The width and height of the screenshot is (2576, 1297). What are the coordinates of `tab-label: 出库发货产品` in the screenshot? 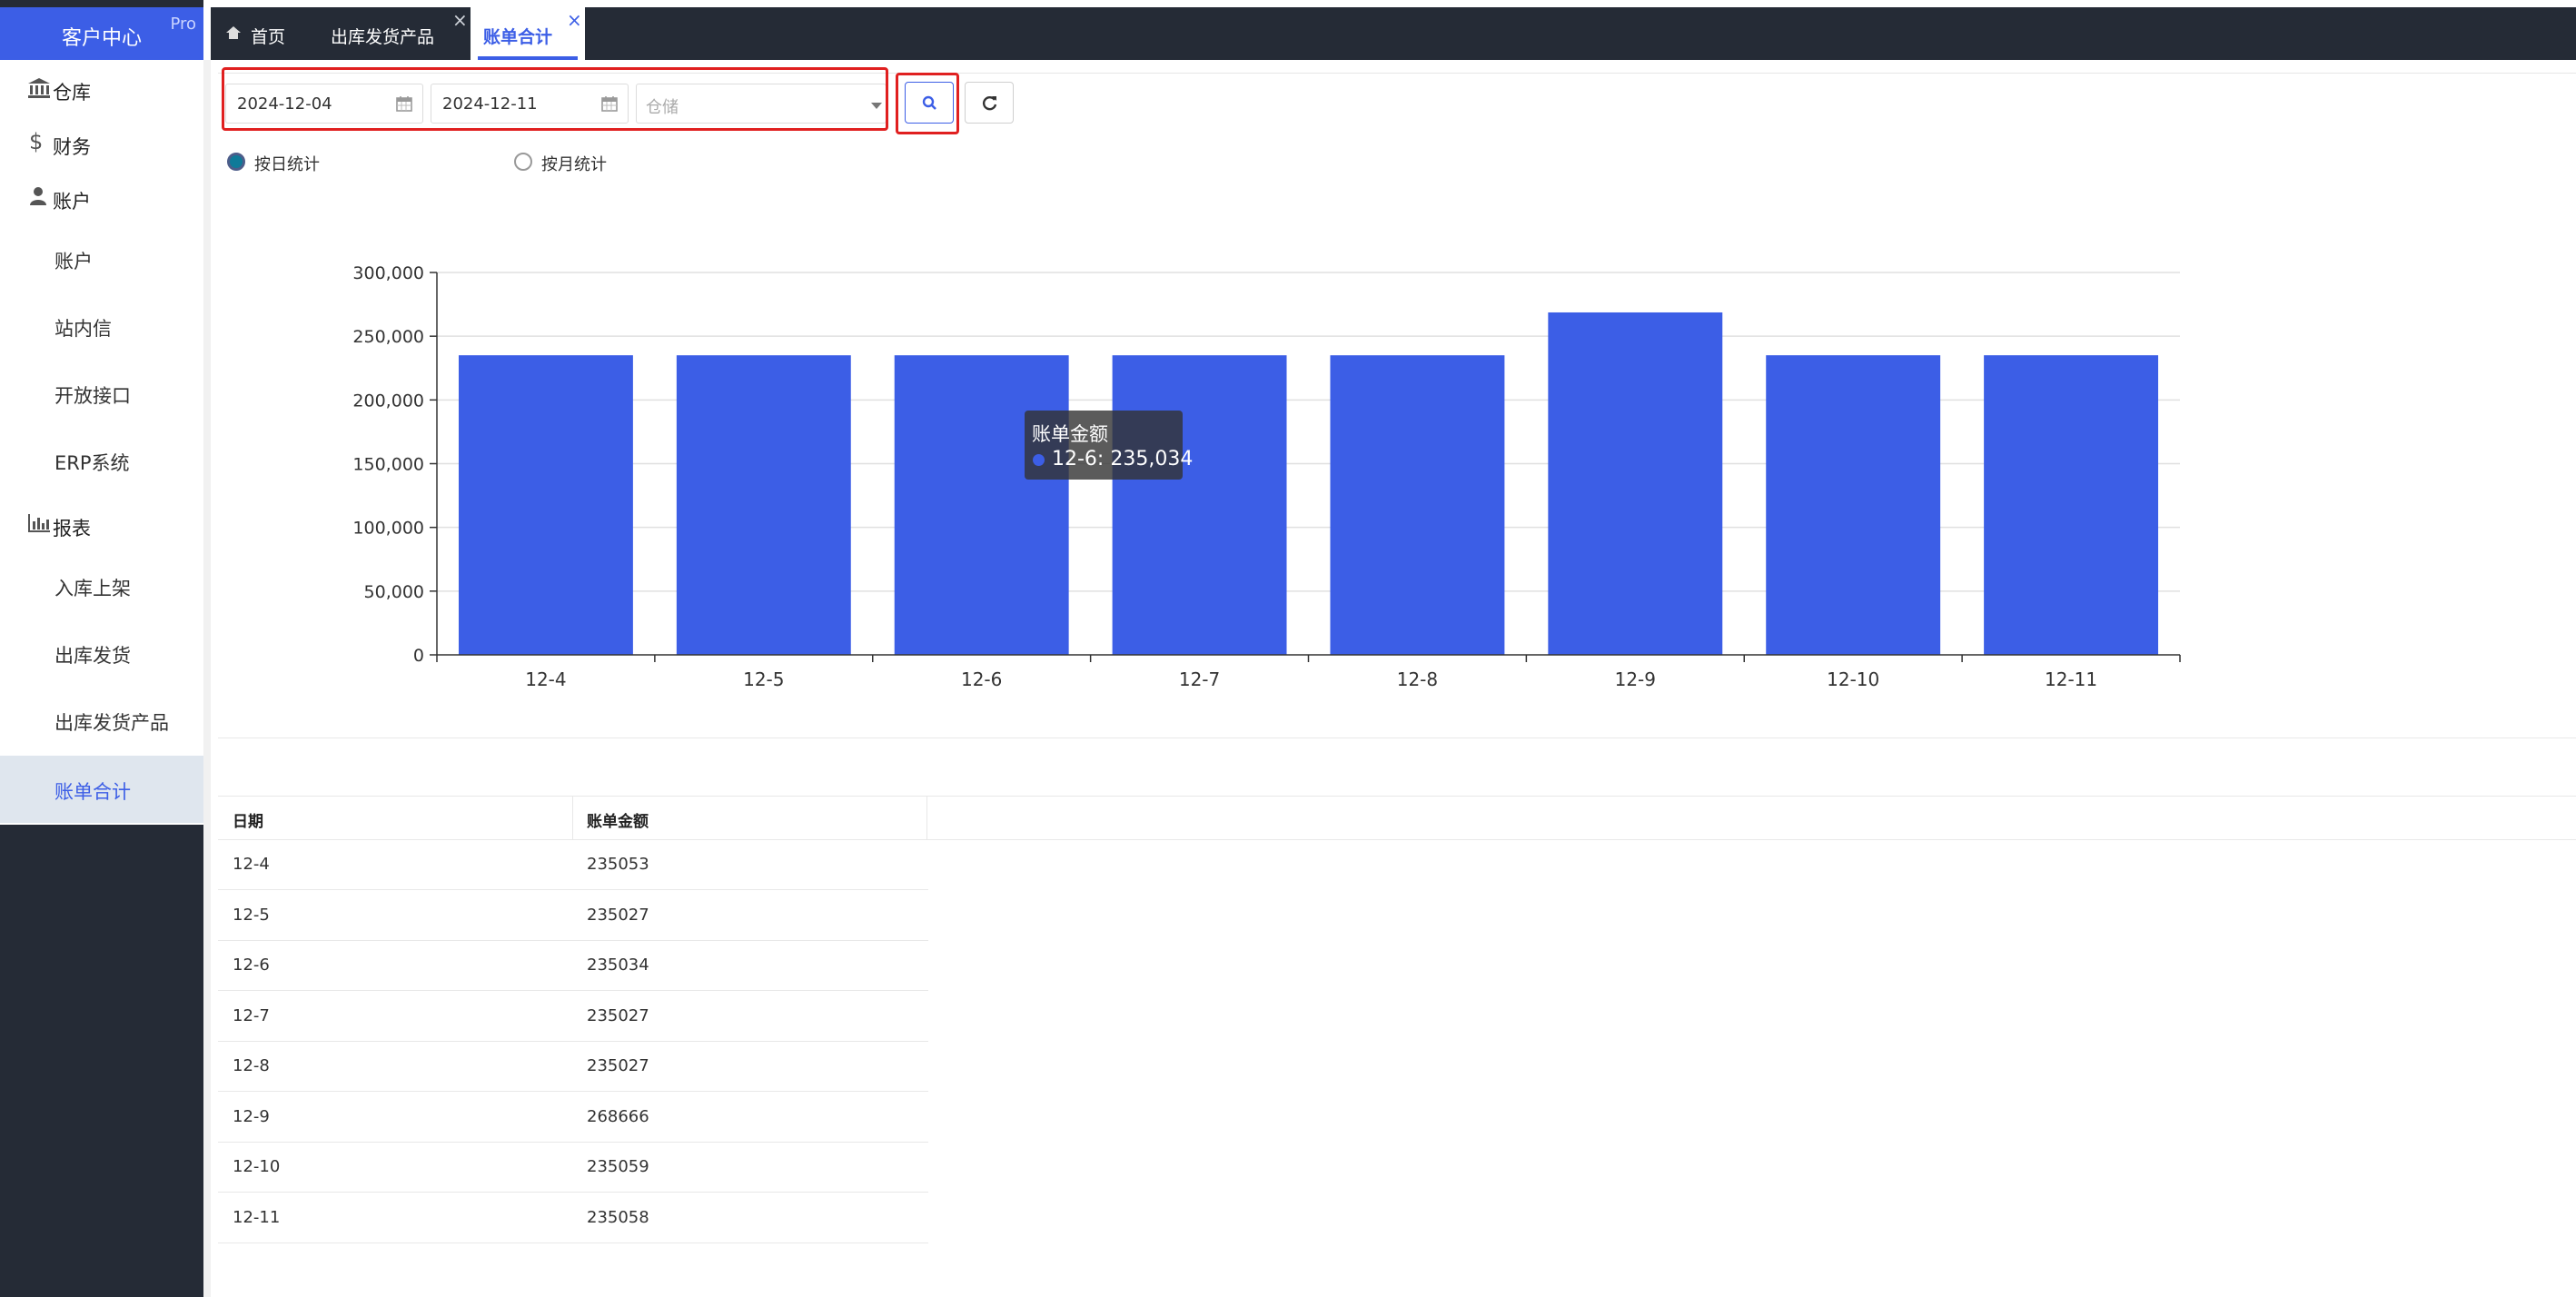 It's located at (383, 37).